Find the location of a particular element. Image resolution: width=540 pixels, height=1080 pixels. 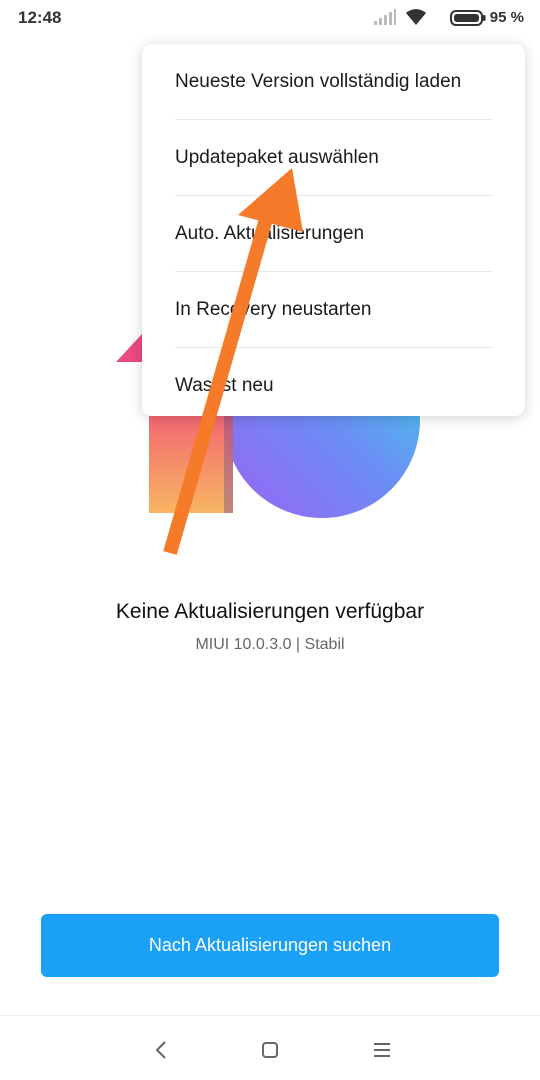

menu-item-label: Auto. Aktualisierungen is located at coordinates (270, 233).